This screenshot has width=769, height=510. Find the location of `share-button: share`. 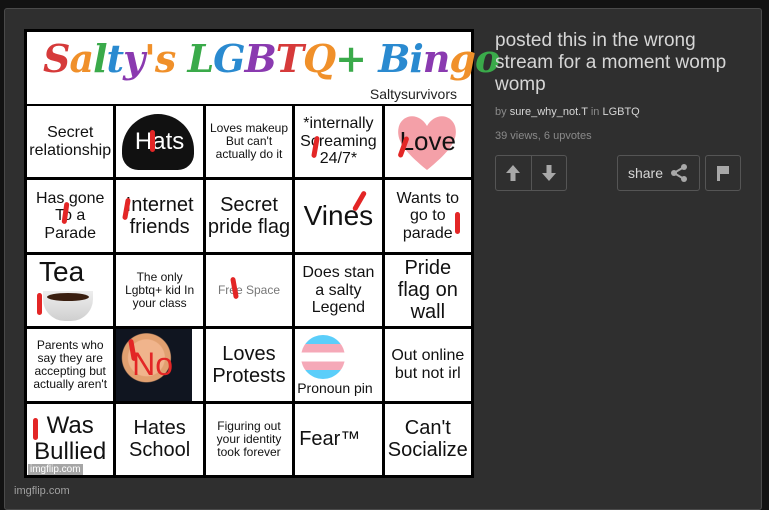

share-button: share is located at coordinates (658, 173).